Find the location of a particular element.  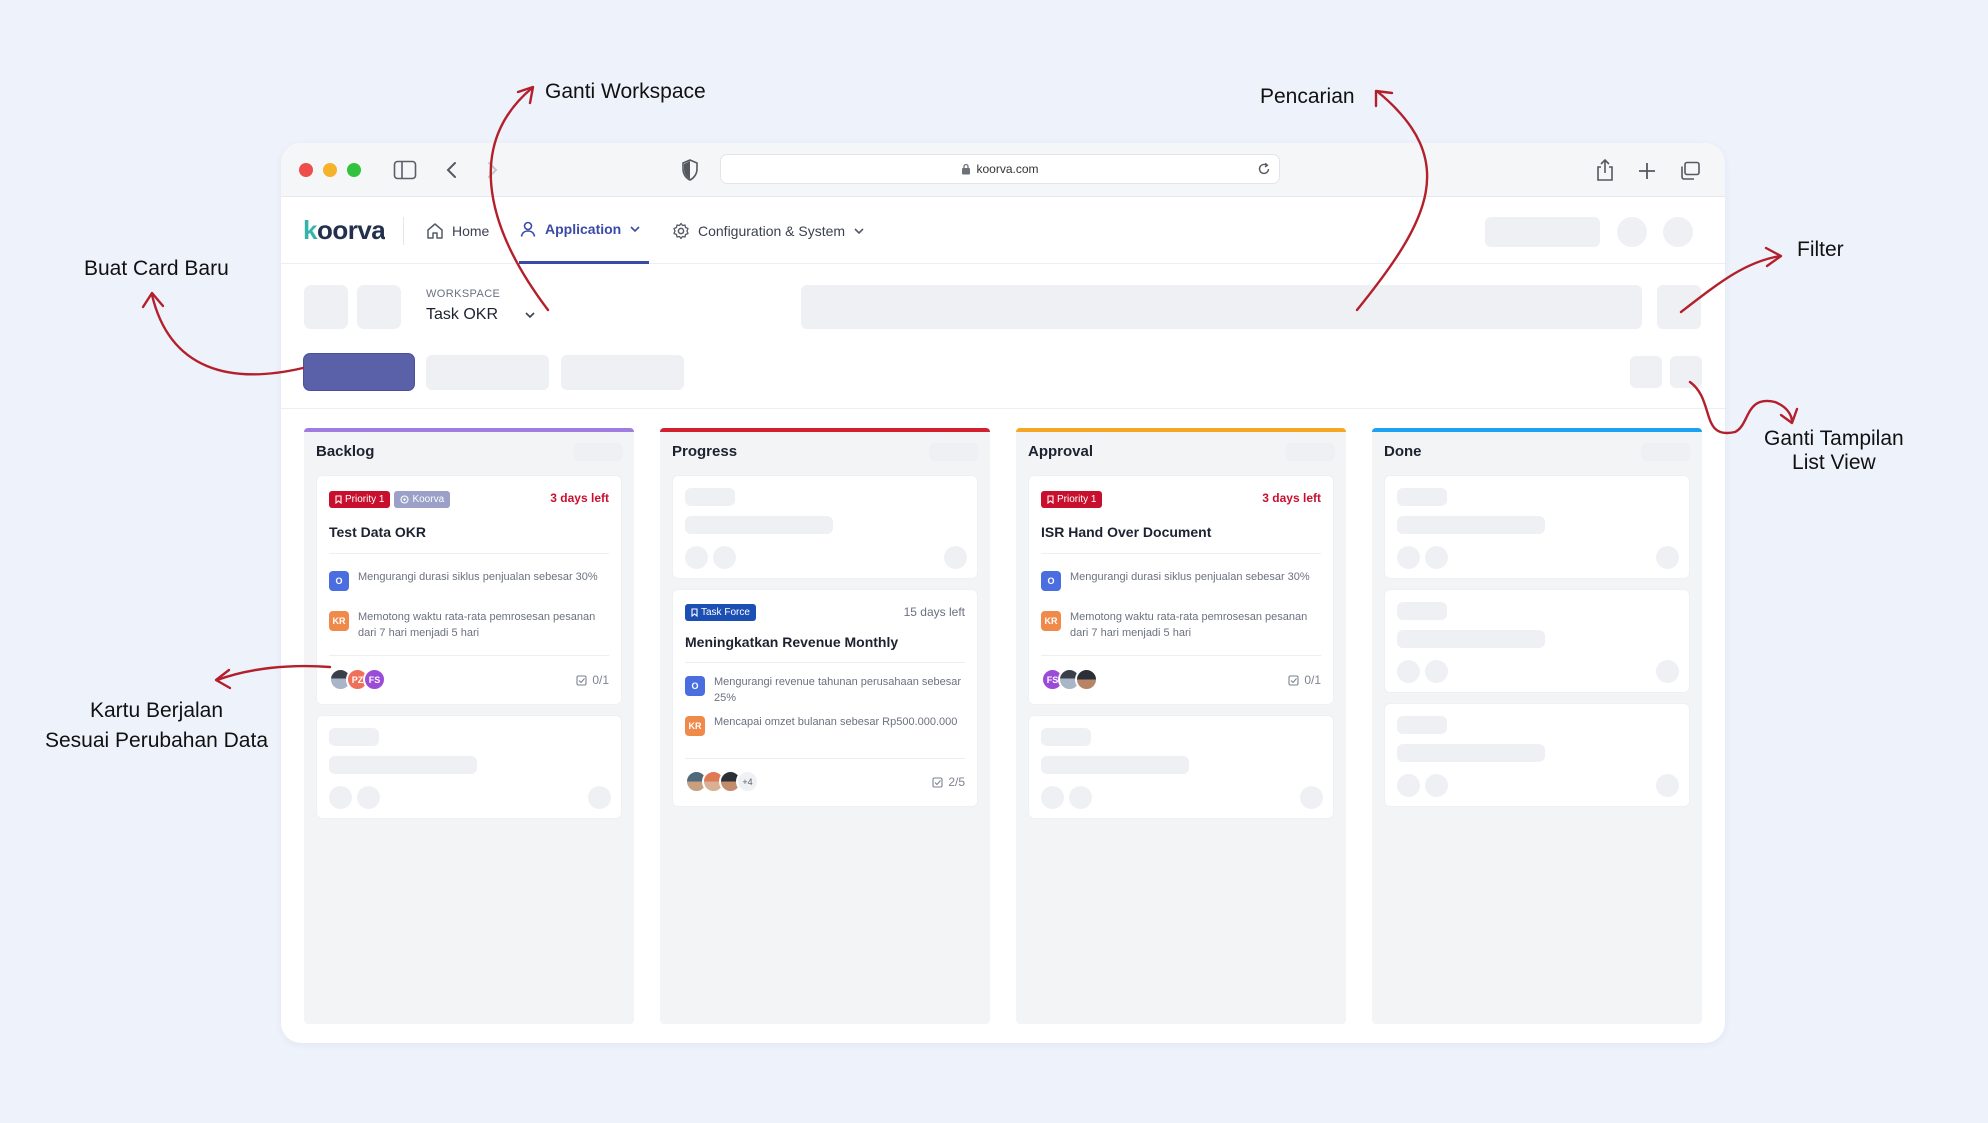

column-title: Approval is located at coordinates (1061, 451).